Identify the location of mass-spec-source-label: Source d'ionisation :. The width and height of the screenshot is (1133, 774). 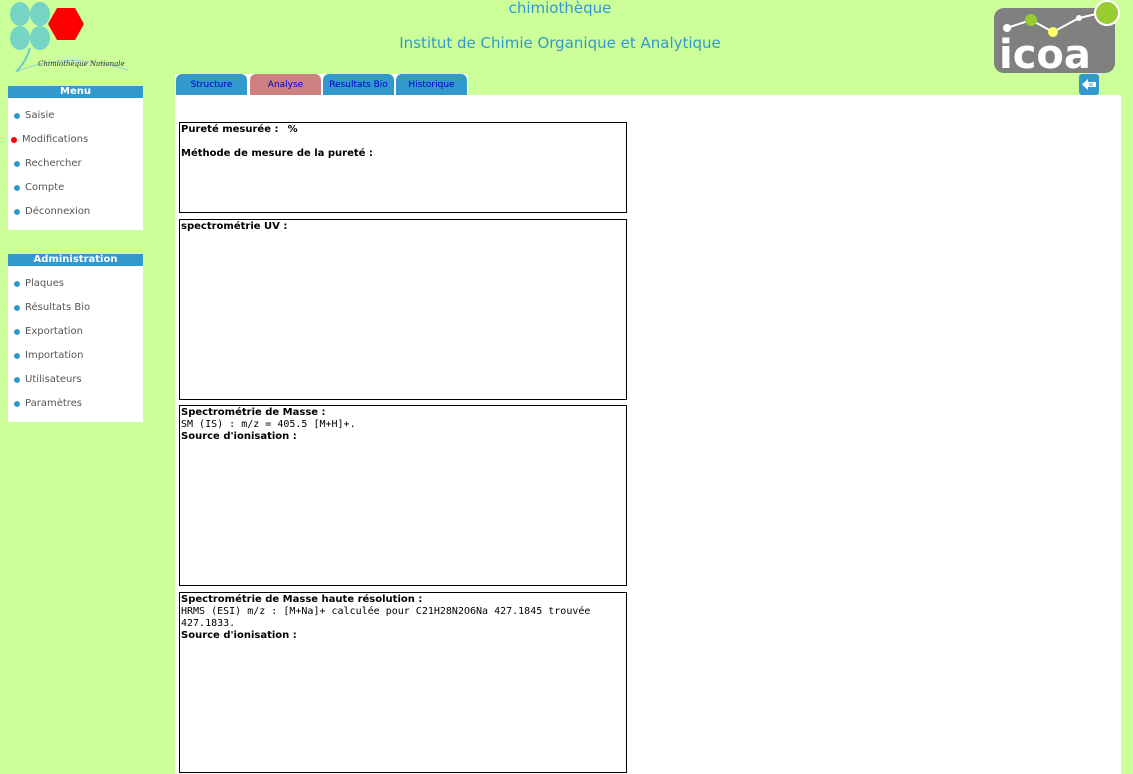
(239, 436).